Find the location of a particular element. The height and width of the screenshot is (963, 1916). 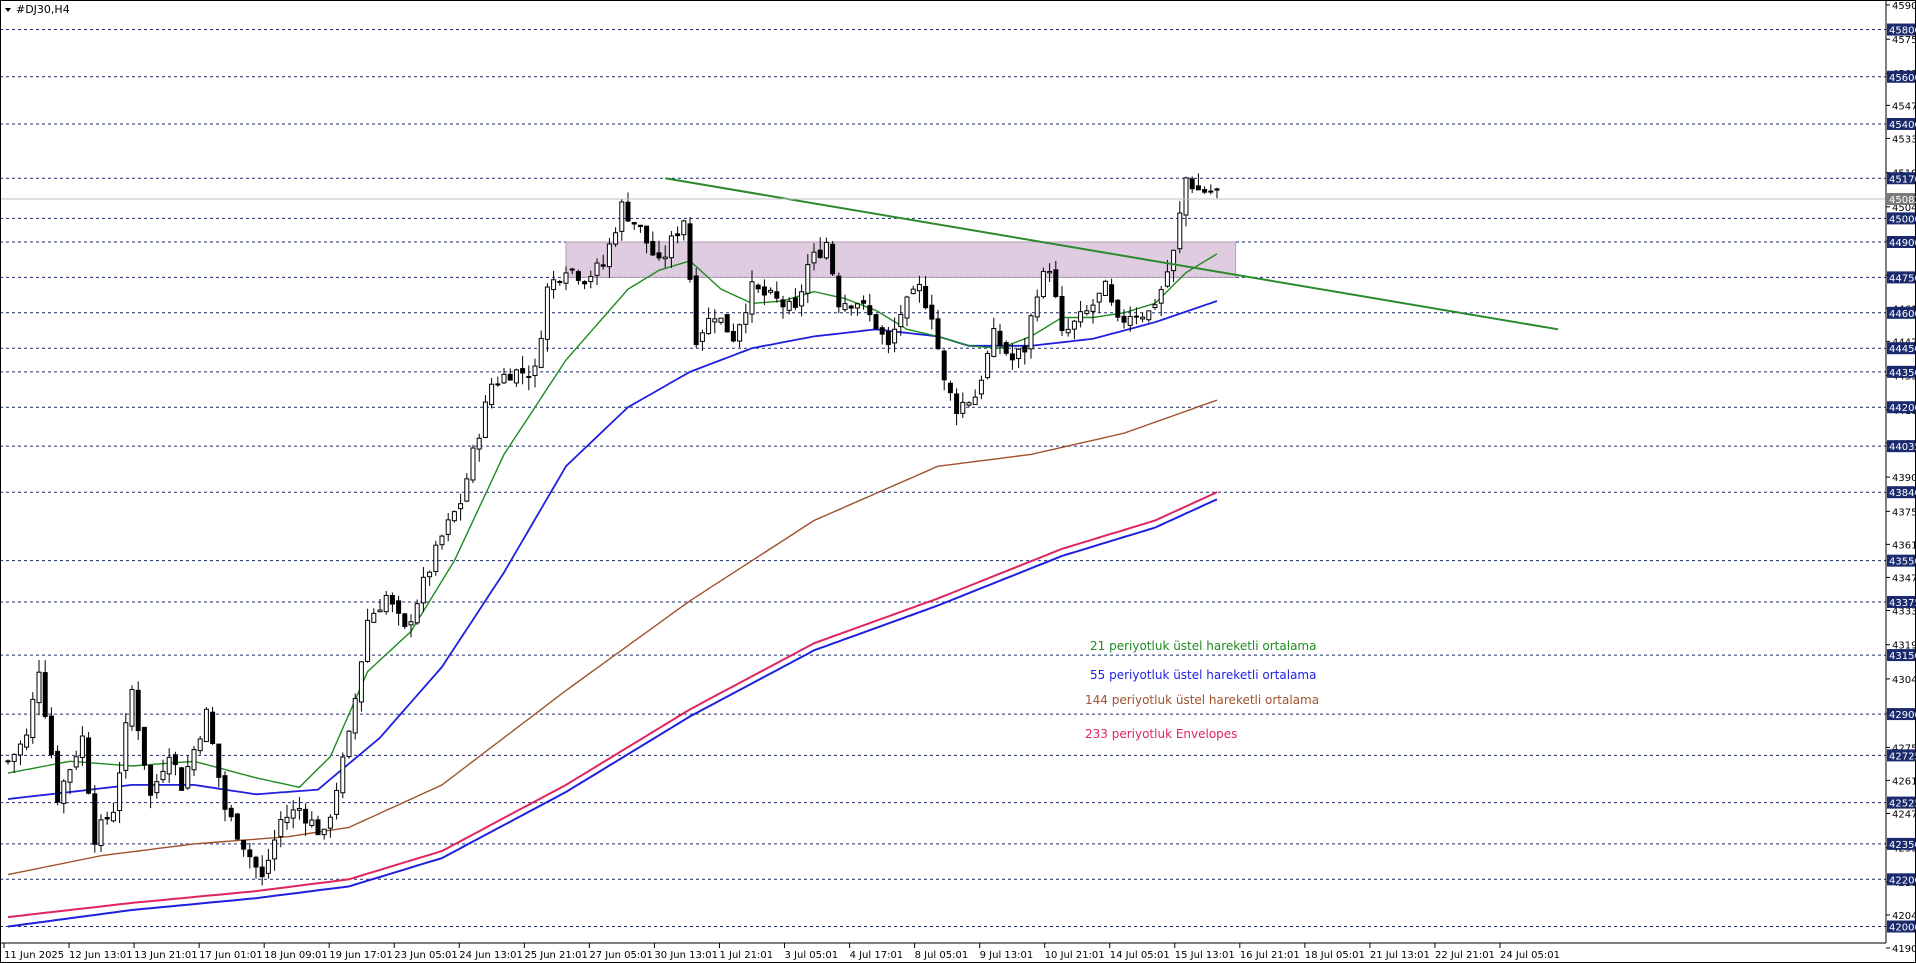

price-tick-label: 43759 is located at coordinates (1904, 512).